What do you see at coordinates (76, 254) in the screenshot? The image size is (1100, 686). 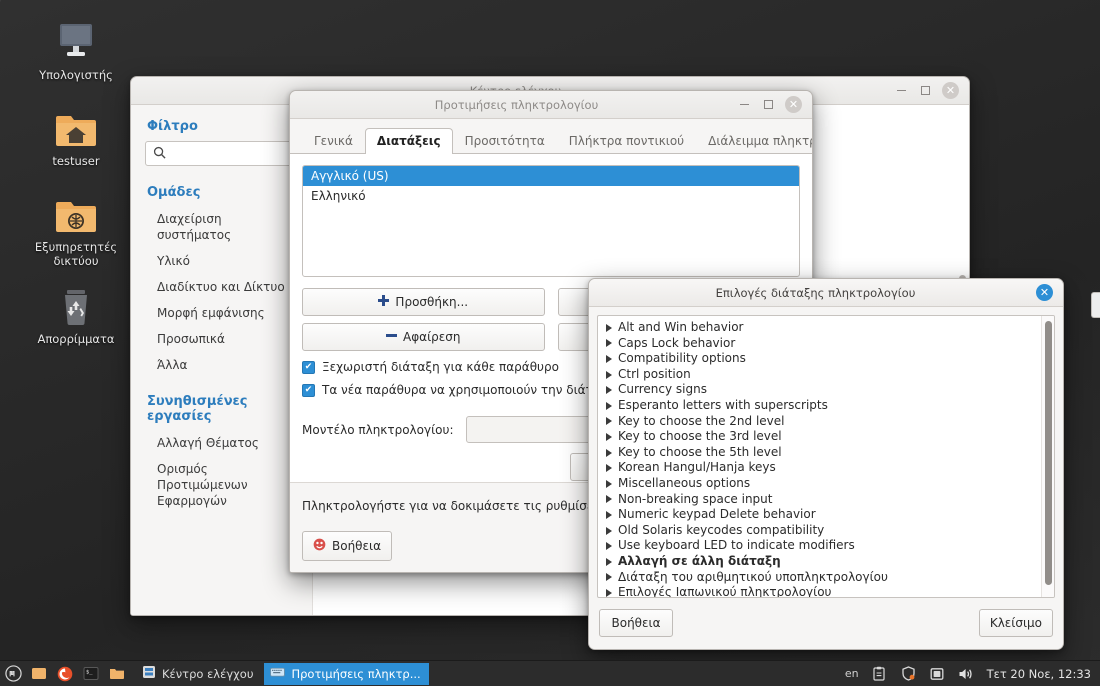 I see `desktop-icon-label: Εξυπηρετητές δικτύου` at bounding box center [76, 254].